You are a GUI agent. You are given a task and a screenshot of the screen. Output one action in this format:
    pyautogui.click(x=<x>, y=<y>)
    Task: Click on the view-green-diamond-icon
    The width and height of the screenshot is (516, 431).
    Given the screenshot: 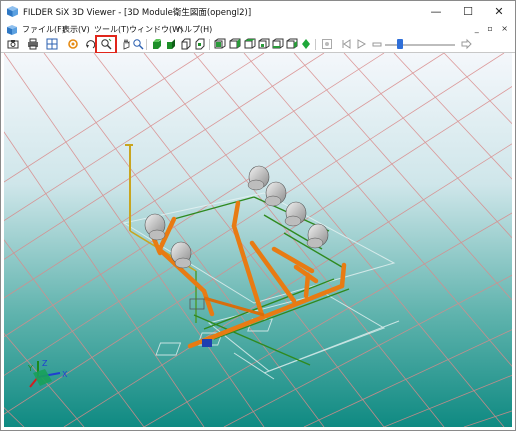 What is the action you would take?
    pyautogui.click(x=306, y=44)
    